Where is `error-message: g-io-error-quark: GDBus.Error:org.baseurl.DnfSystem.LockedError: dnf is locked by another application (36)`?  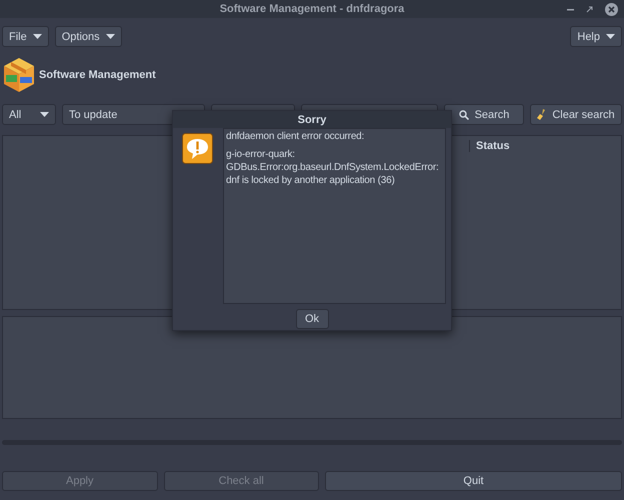
error-message: g-io-error-quark: GDBus.Error:org.baseurl.DnfSystem.LockedError: dnf is locked by another application (36) is located at coordinates (333, 167).